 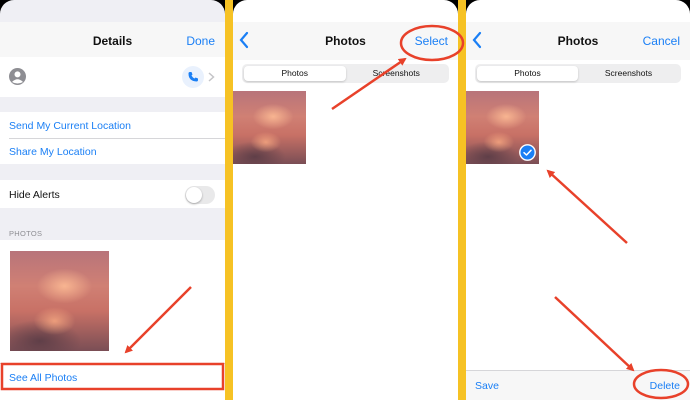 I want to click on person-icon, so click(x=17, y=76).